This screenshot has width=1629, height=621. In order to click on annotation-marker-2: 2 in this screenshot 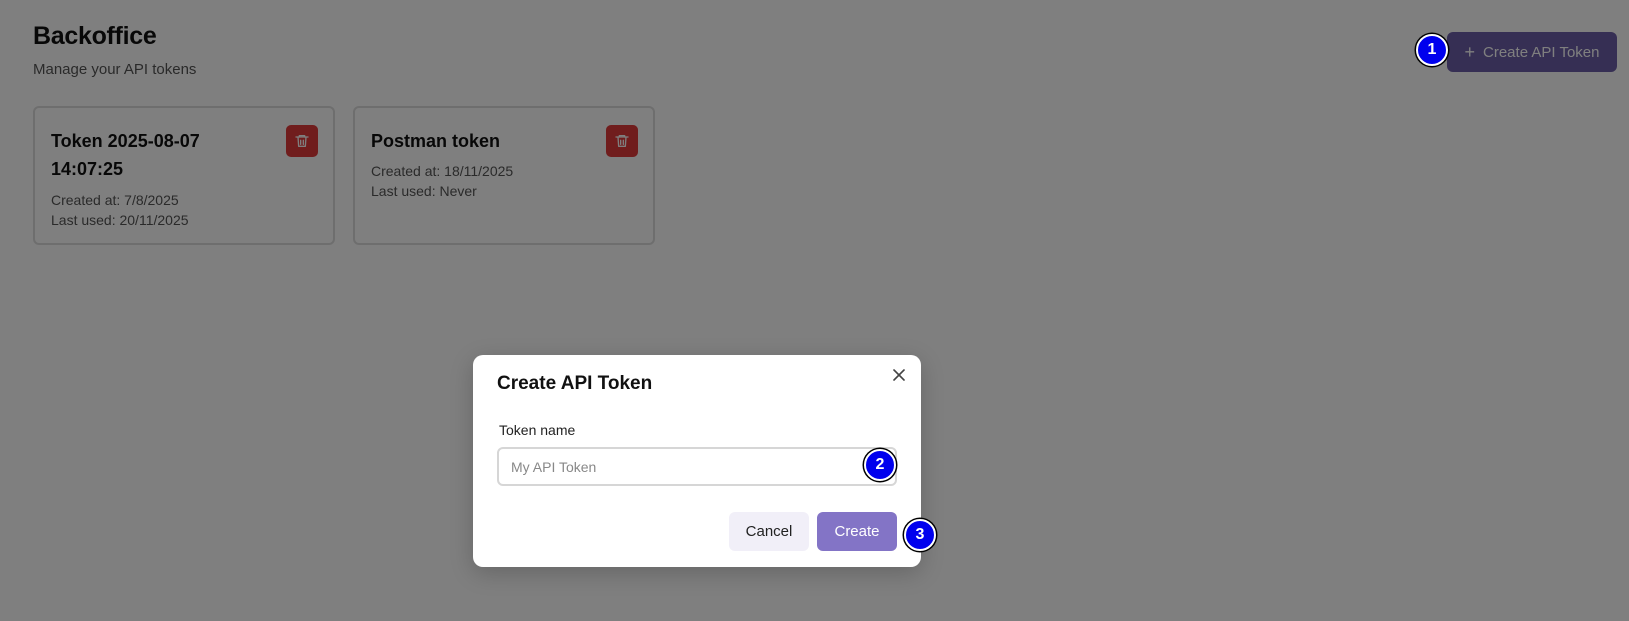, I will do `click(880, 465)`.